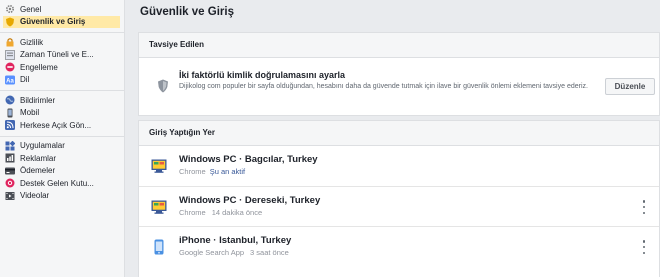  Describe the element at coordinates (269, 252) in the screenshot. I see `session-time: 3 saat önce` at that location.